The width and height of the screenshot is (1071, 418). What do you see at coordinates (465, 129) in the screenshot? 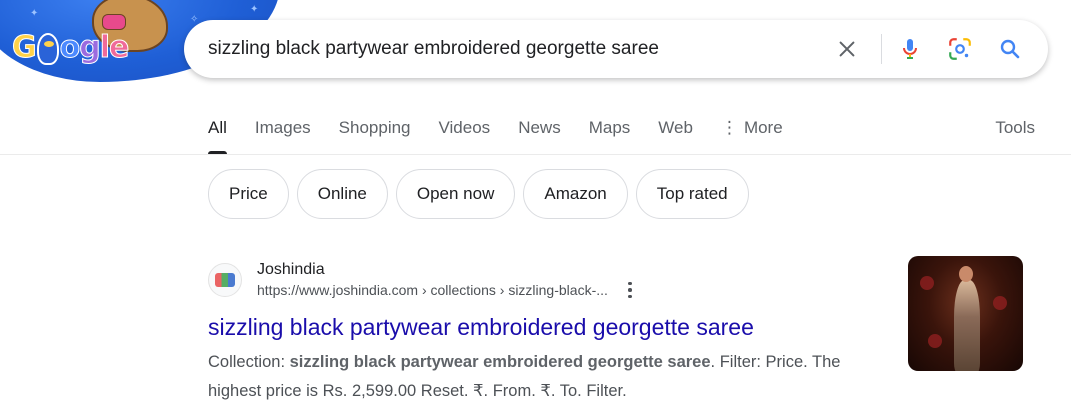
I see `tab-videos: Videos` at bounding box center [465, 129].